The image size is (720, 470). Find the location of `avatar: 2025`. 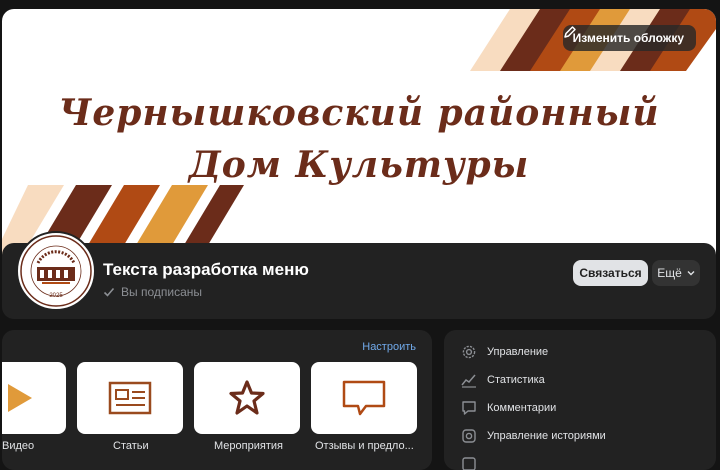

avatar: 2025 is located at coordinates (56, 271).